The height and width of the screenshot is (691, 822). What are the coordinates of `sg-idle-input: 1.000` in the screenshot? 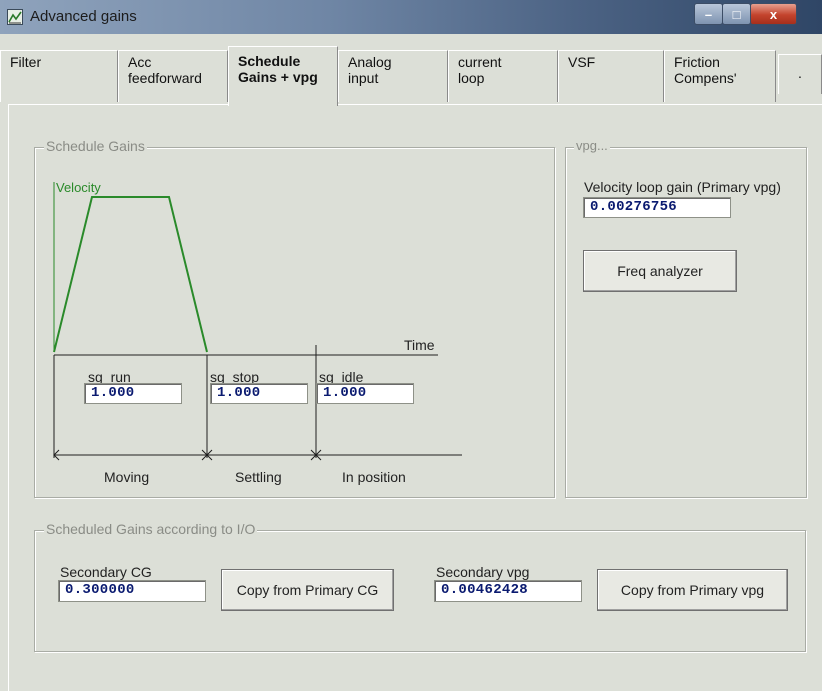 It's located at (365, 393).